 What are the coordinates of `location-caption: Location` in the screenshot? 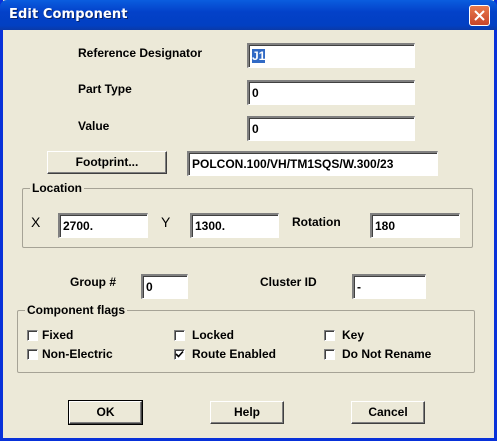 It's located at (57, 188).